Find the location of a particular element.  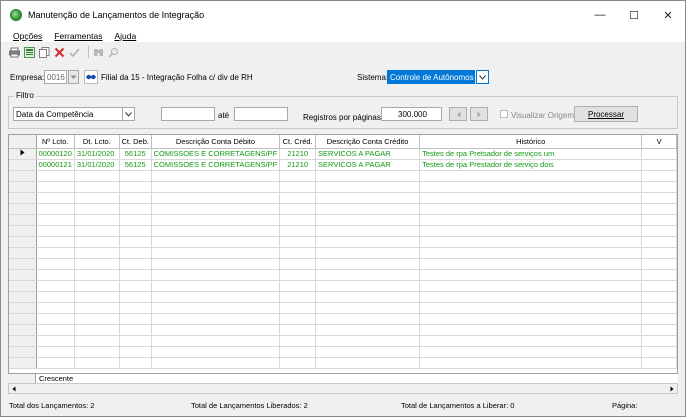

close-button: ✕ is located at coordinates (668, 15).